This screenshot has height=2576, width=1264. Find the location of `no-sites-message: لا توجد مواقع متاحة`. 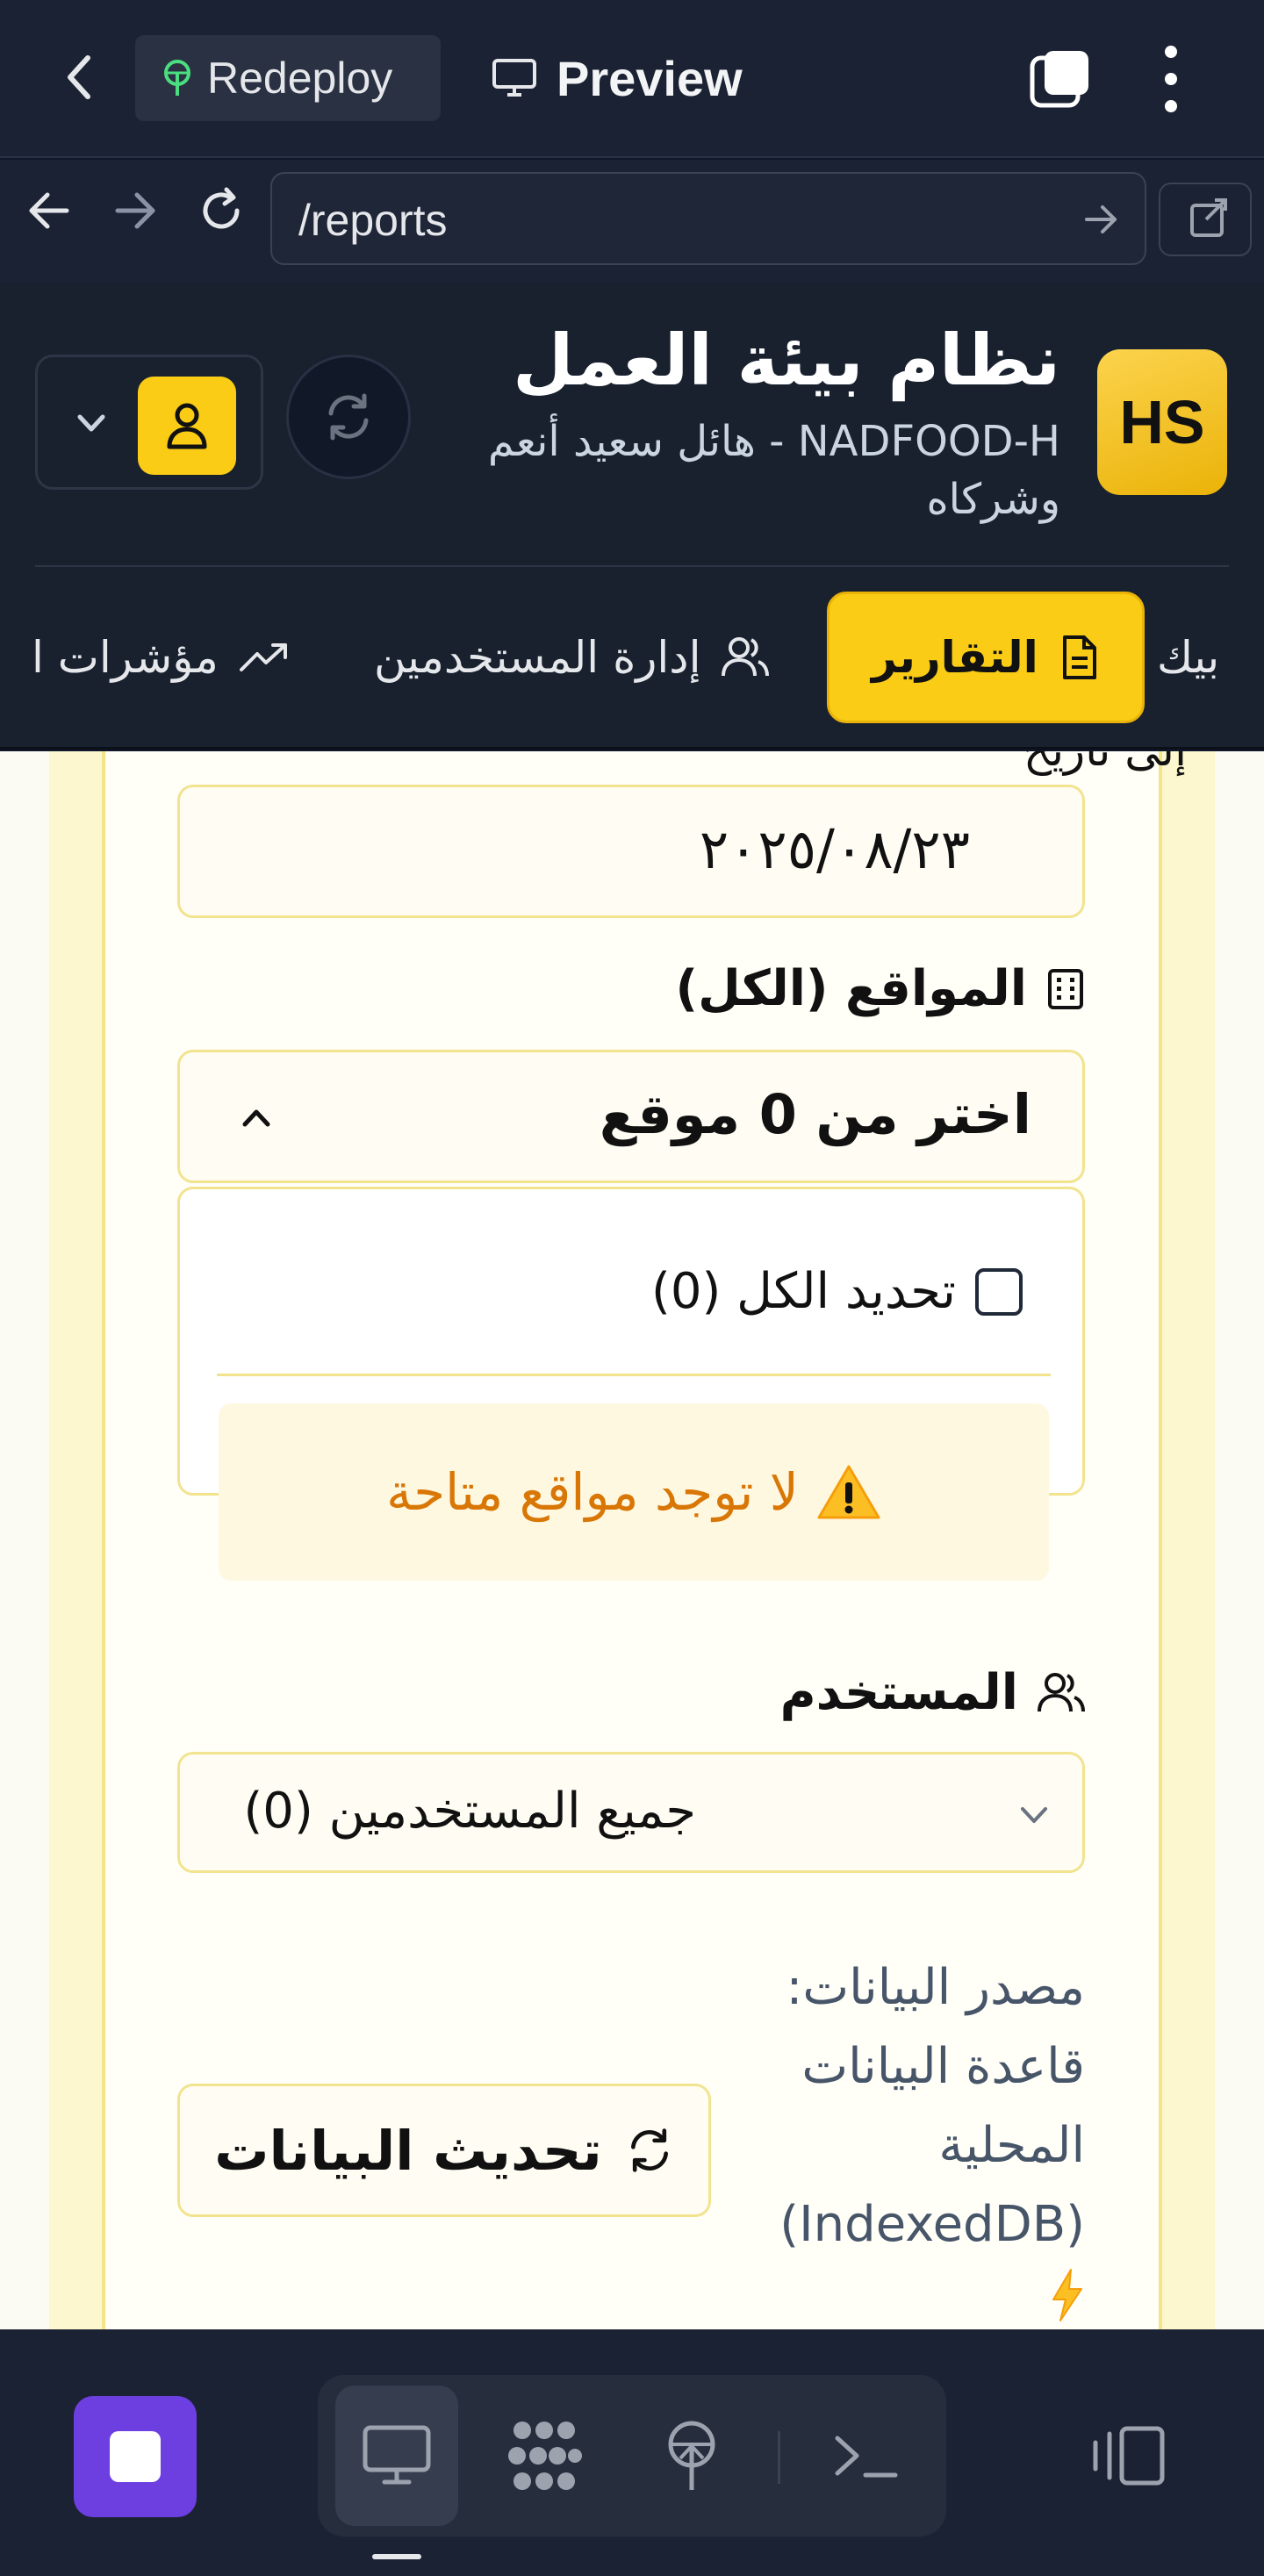

no-sites-message: لا توجد مواقع متاحة is located at coordinates (634, 1492).